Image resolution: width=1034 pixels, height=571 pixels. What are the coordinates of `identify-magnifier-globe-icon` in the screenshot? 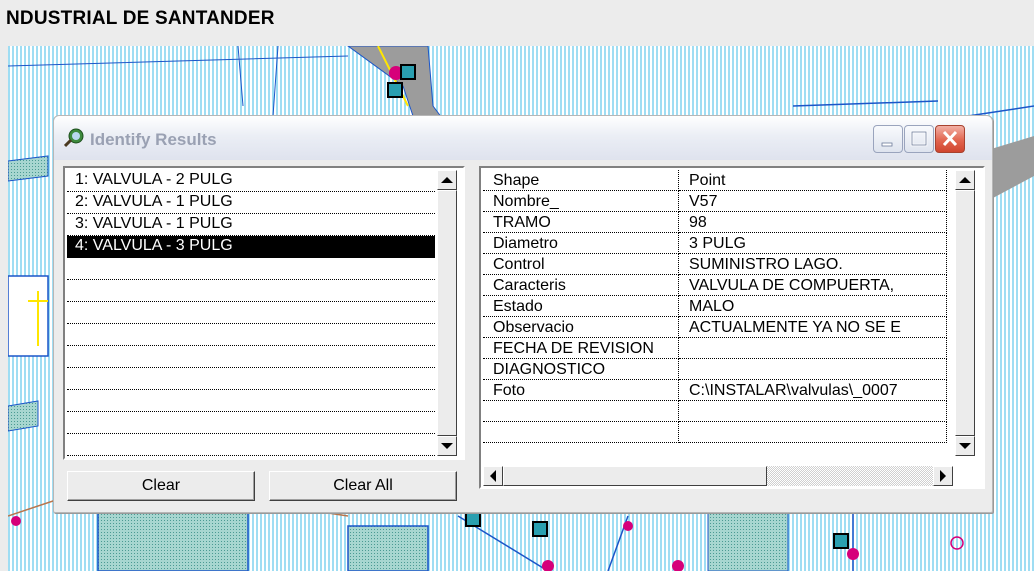 It's located at (74, 138).